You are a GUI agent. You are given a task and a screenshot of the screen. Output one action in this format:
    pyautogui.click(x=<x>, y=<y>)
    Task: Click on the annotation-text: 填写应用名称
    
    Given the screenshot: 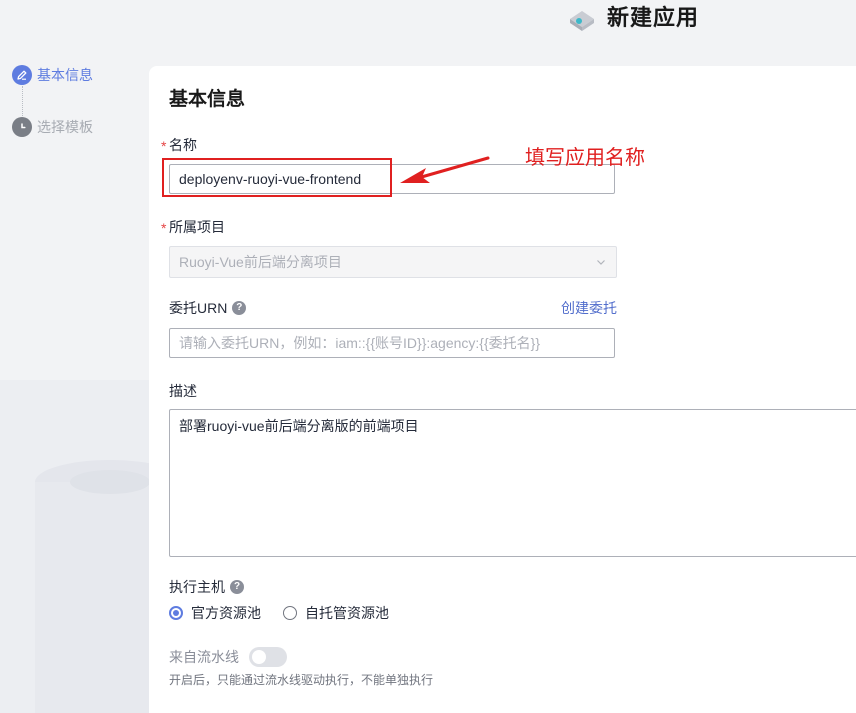 What is the action you would take?
    pyautogui.click(x=585, y=158)
    